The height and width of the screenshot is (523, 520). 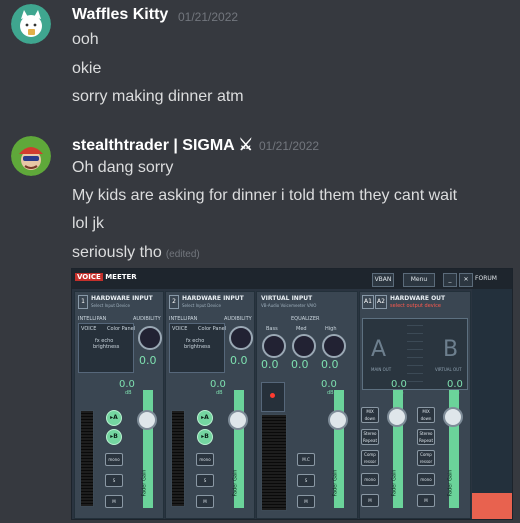 I want to click on equalizer-label: EQUALIZER, so click(x=305, y=319).